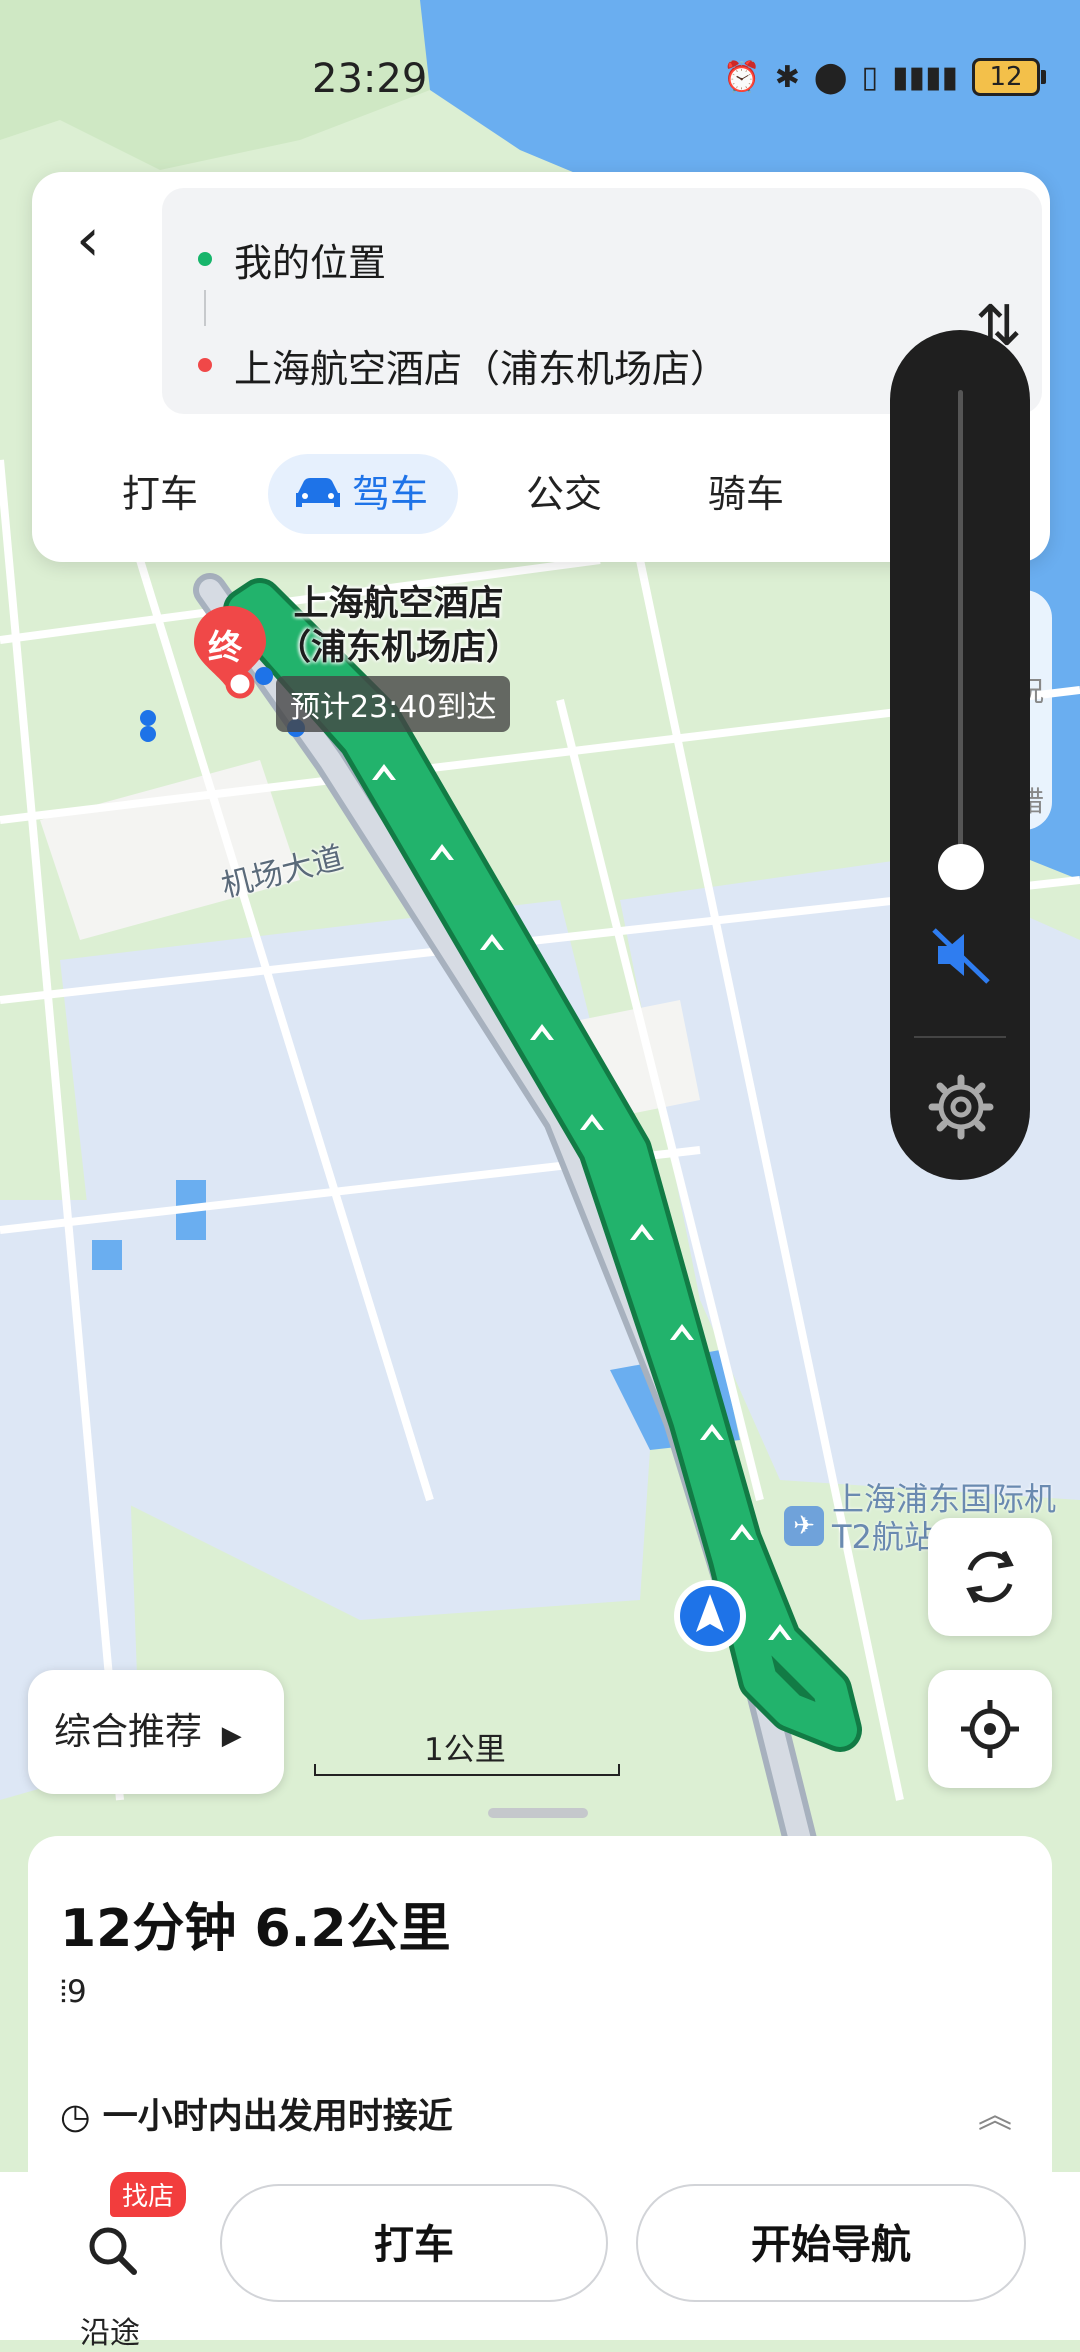 The image size is (1080, 2352). What do you see at coordinates (393, 704) in the screenshot?
I see `eta-chip: 预计23:40到达` at bounding box center [393, 704].